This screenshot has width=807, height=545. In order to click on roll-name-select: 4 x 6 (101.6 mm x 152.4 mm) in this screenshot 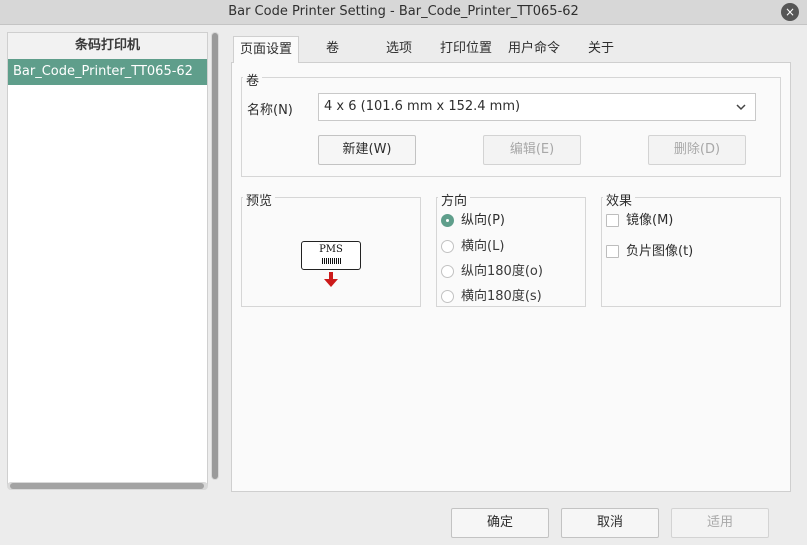, I will do `click(537, 107)`.